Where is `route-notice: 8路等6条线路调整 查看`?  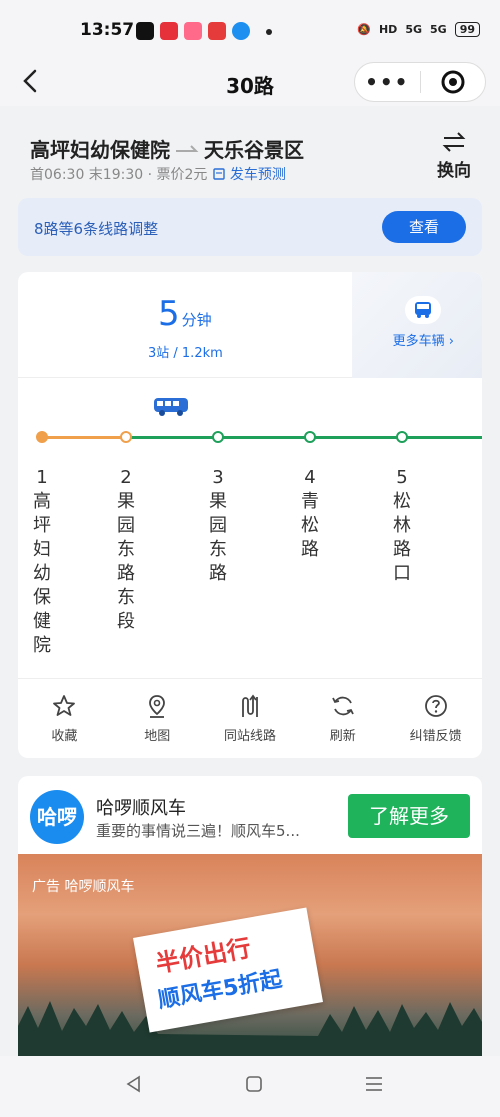
route-notice: 8路等6条线路调整 查看 is located at coordinates (250, 227).